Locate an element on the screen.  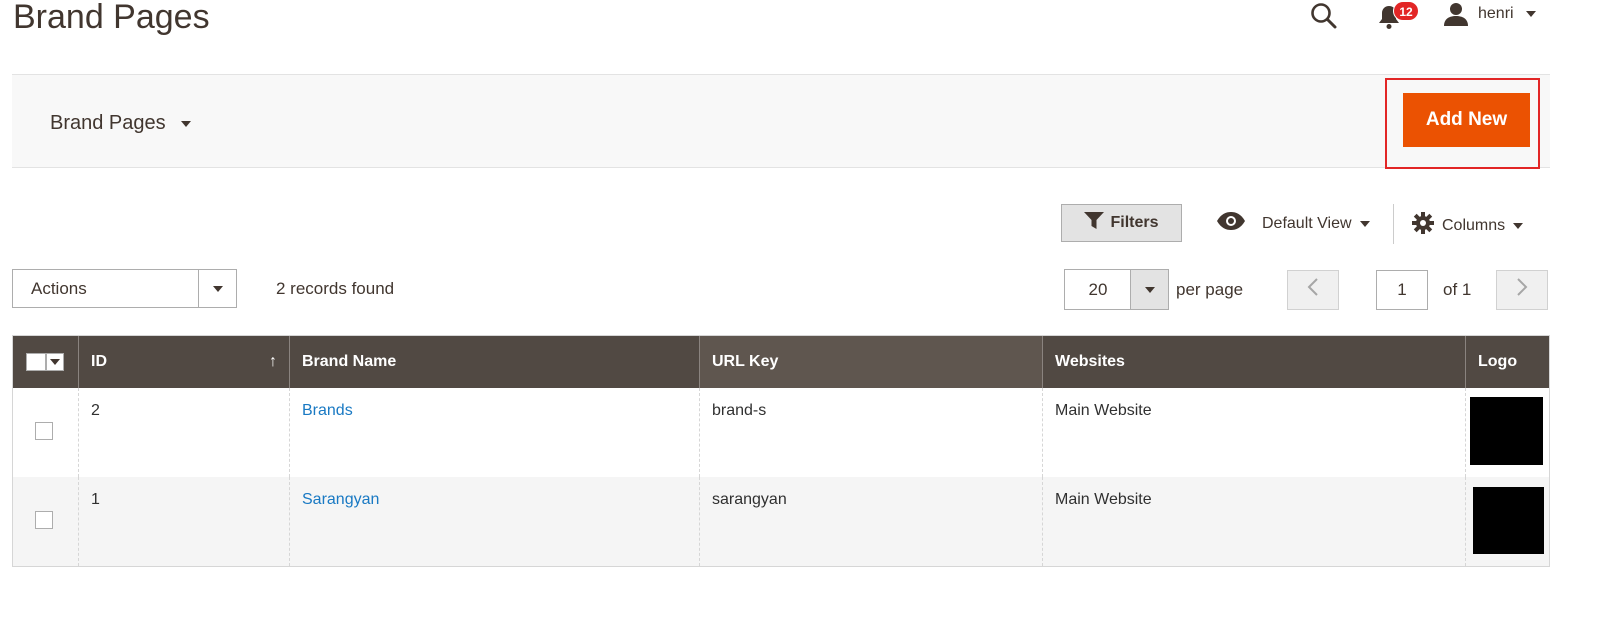
prev-page-button is located at coordinates (1313, 290).